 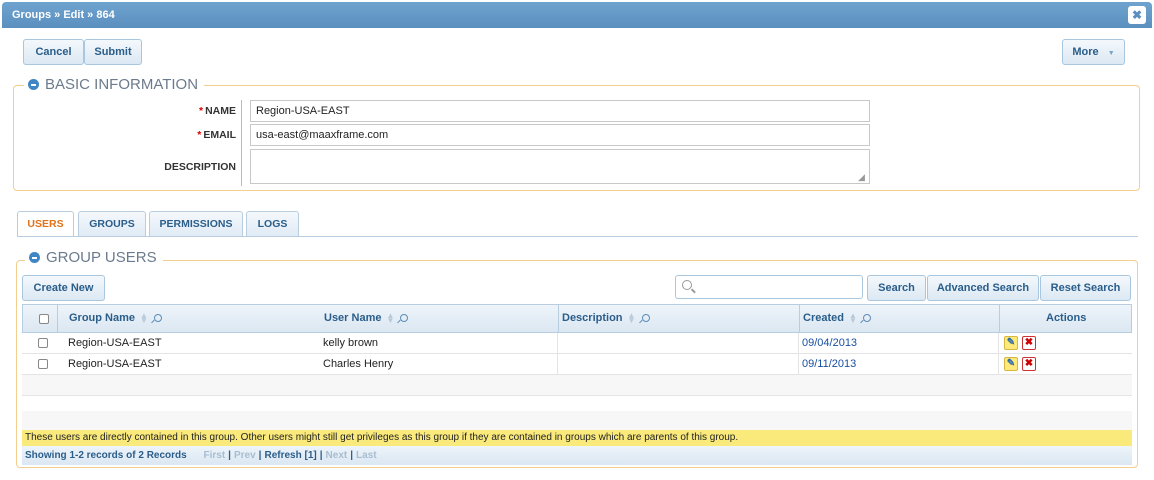 What do you see at coordinates (245, 455) in the screenshot?
I see `prev-page-link: Prev` at bounding box center [245, 455].